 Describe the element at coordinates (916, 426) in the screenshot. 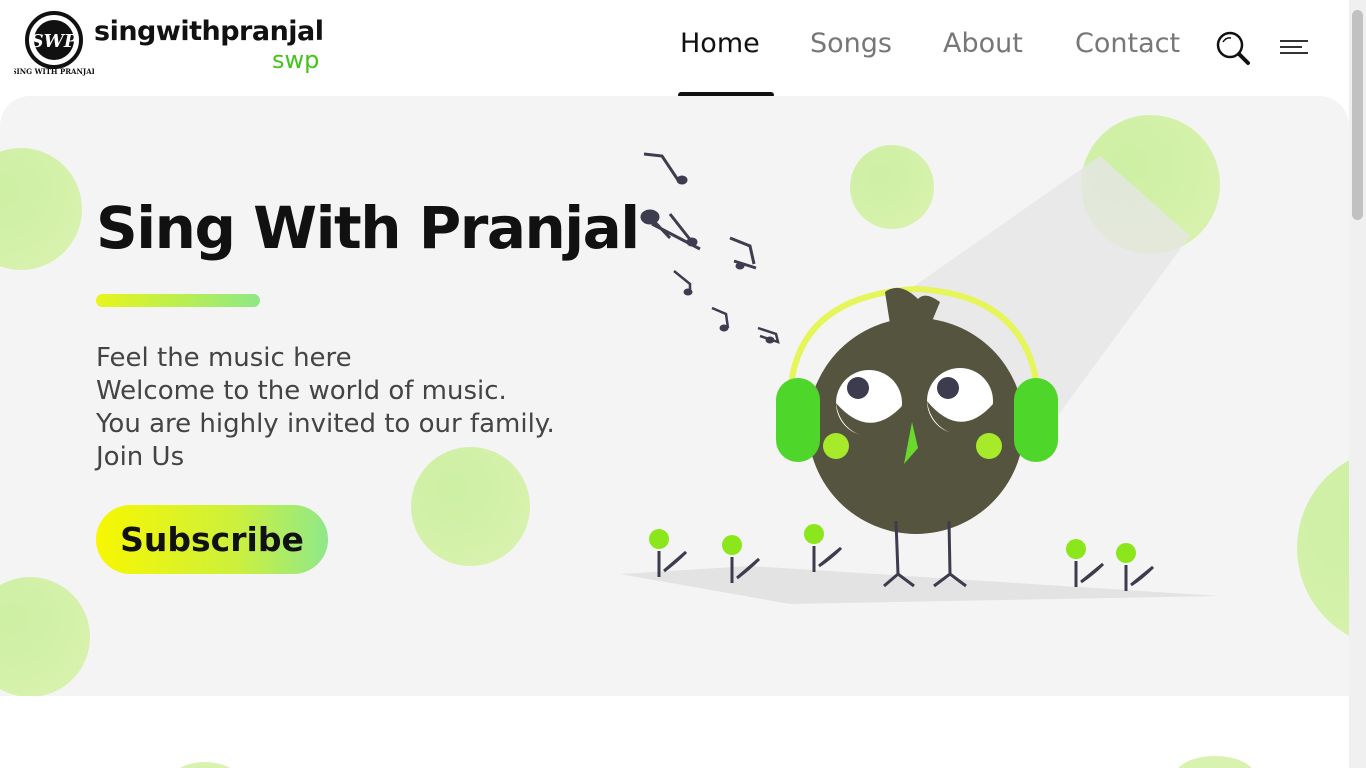

I see `owl-body` at that location.